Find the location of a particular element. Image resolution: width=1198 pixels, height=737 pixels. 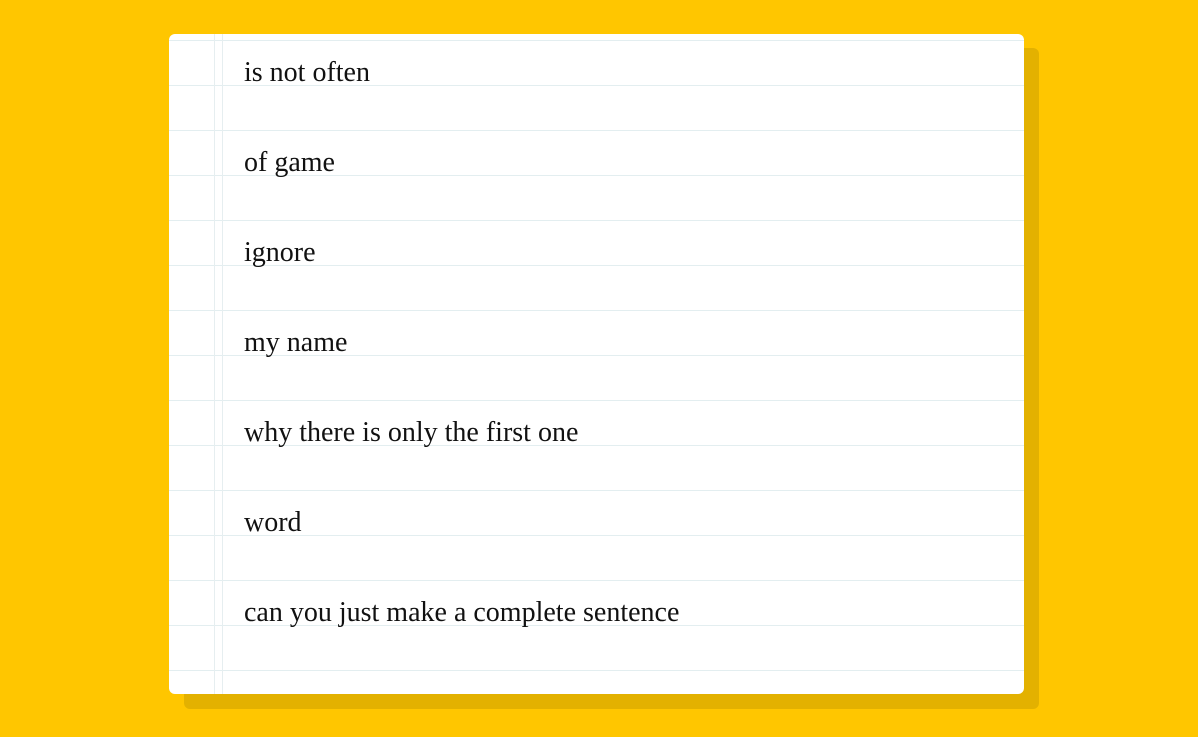

list-item: is not often is located at coordinates (307, 72).